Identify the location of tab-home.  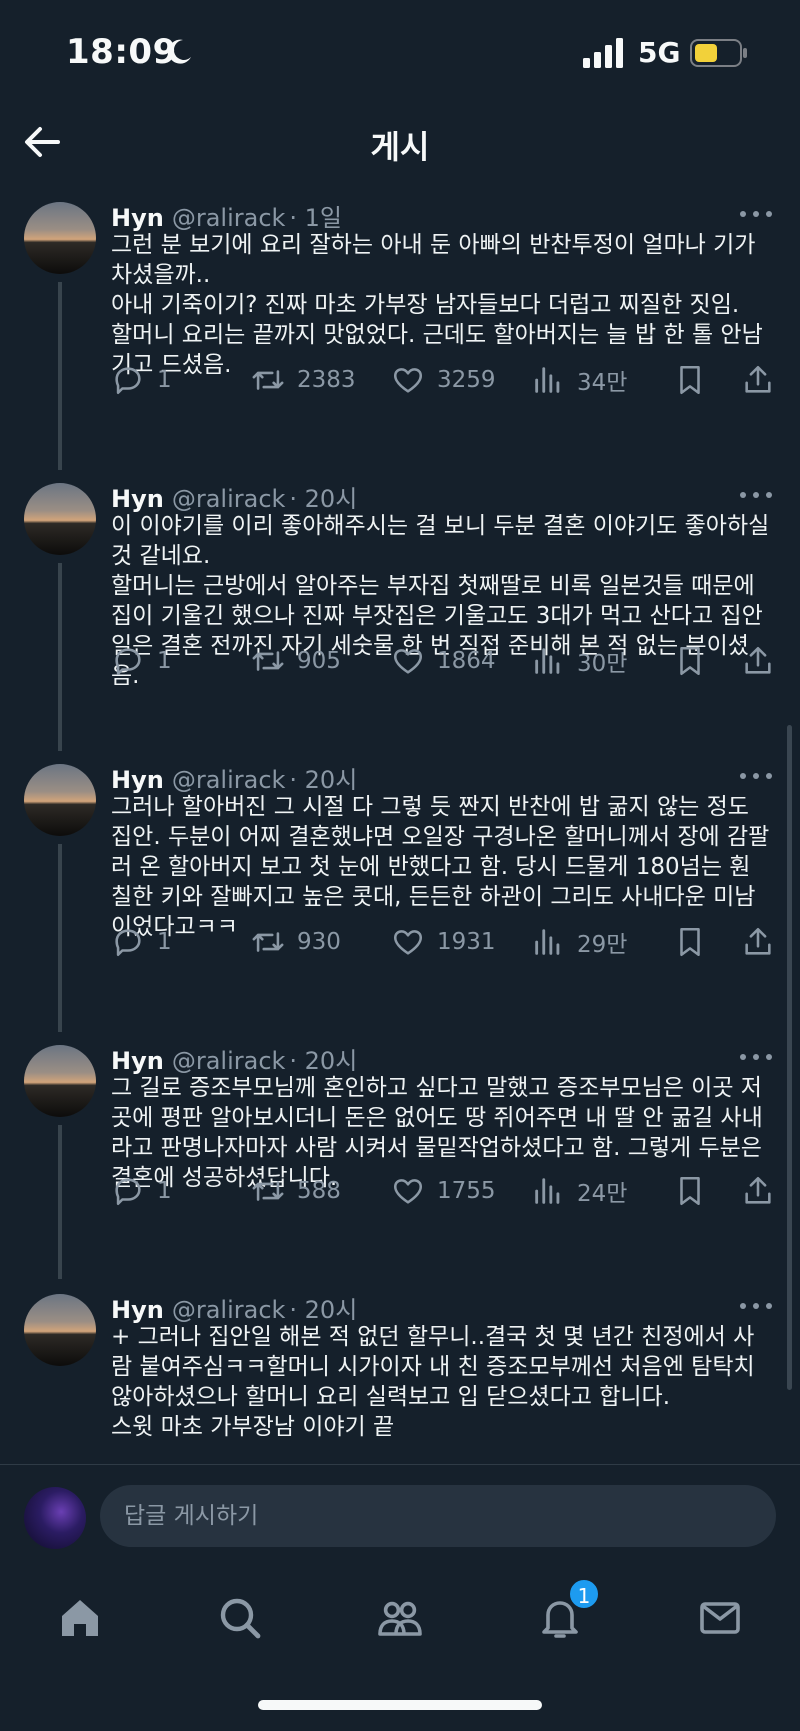
(80, 1618).